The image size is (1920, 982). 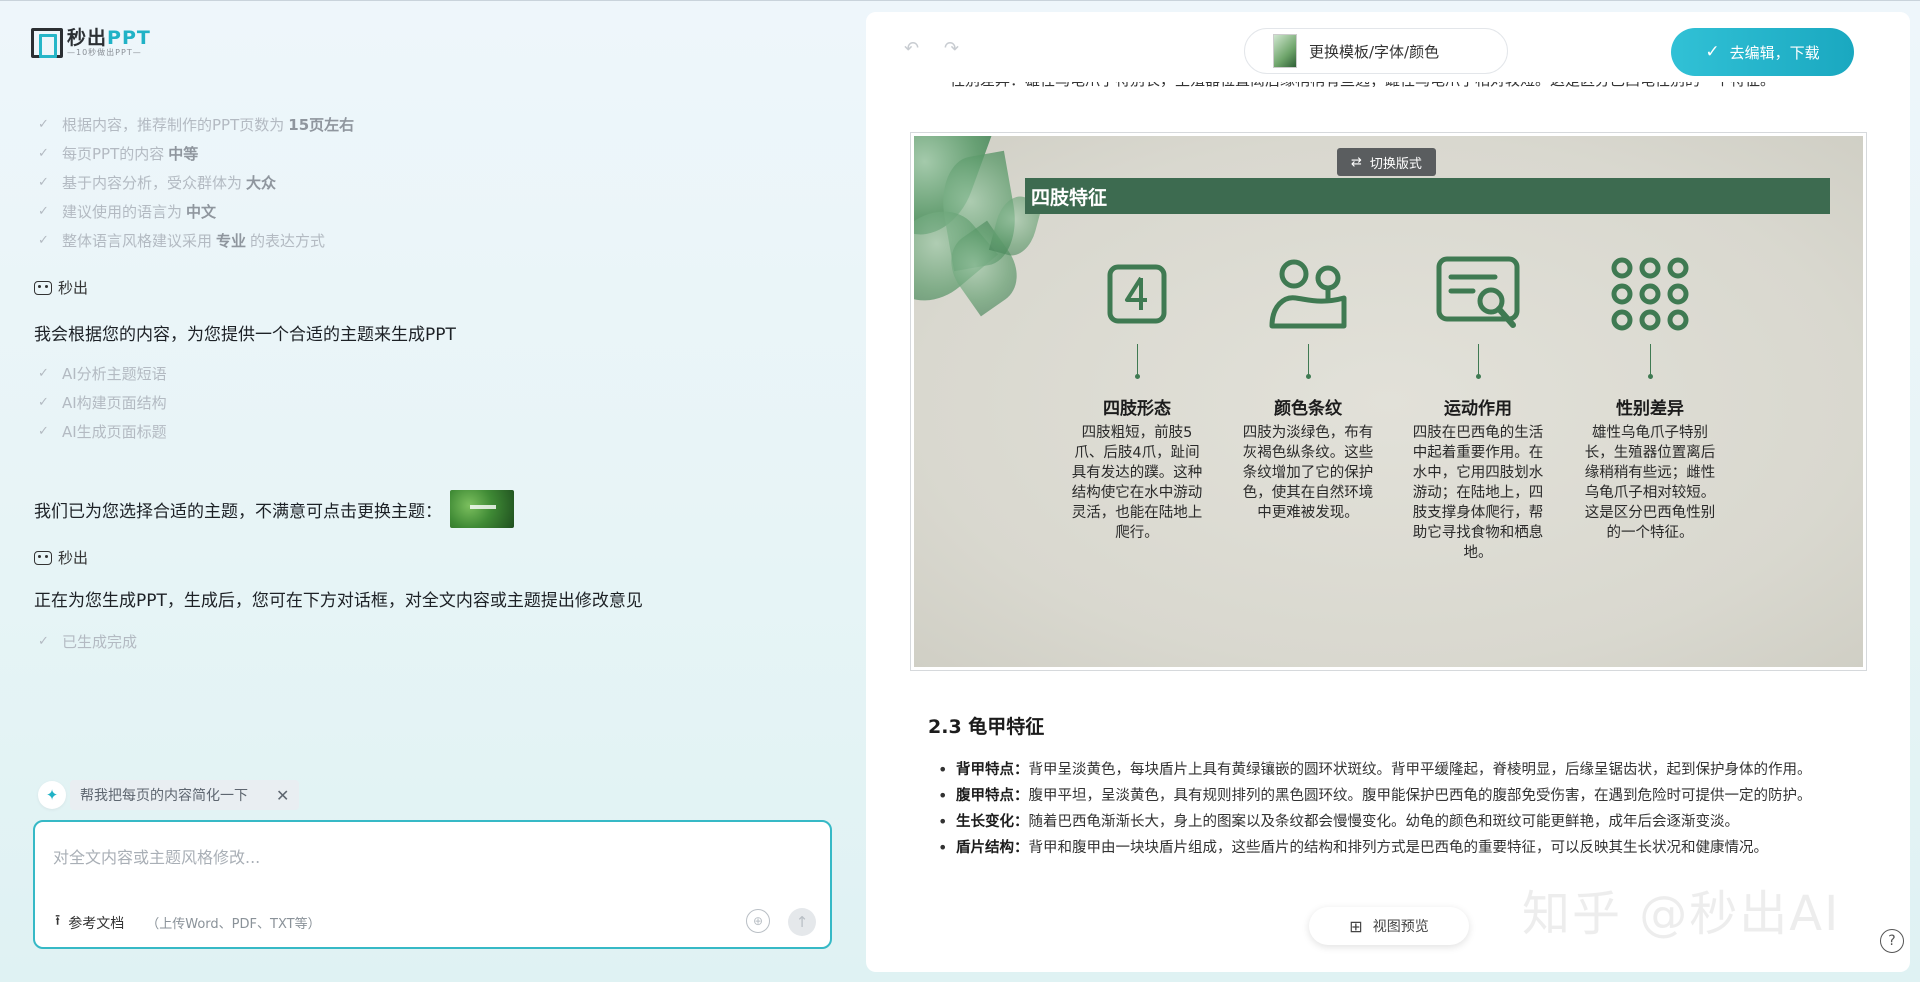 I want to click on change-template-button: 更换模板/字体/颜色, so click(x=1376, y=51).